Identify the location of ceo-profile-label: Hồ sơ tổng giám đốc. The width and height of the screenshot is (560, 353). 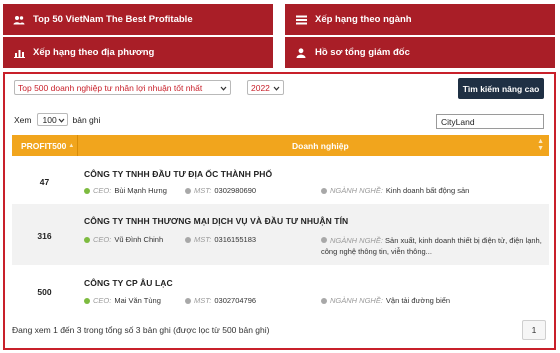
(362, 52).